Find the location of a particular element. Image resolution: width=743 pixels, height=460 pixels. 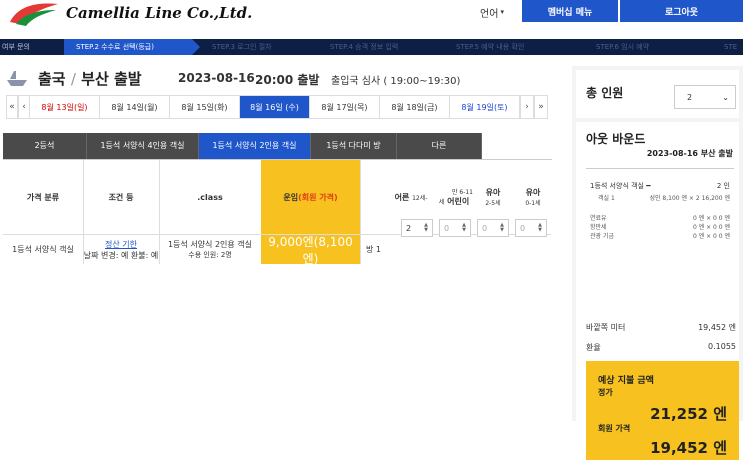

pay-member: 19,452 엔 is located at coordinates (688, 448).